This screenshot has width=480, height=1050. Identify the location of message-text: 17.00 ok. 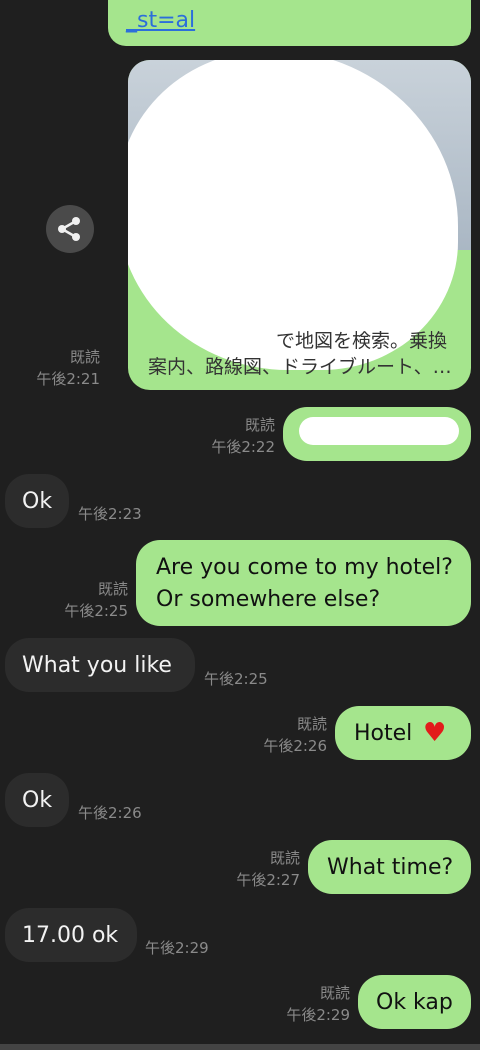
(70, 935).